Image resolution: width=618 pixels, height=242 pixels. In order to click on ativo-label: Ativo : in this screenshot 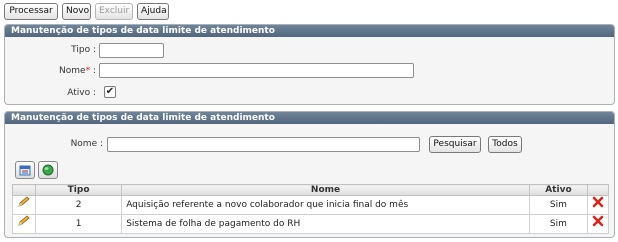, I will do `click(81, 93)`.